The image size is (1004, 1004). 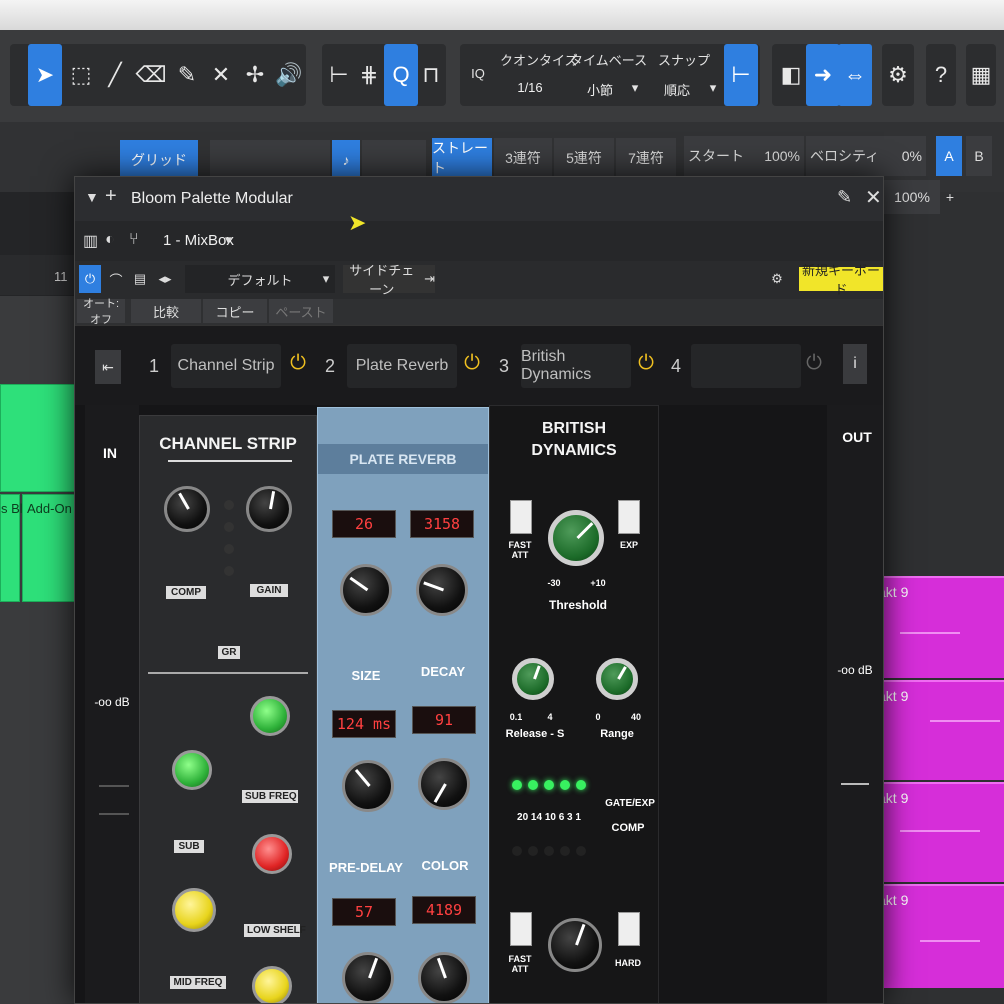 What do you see at coordinates (111, 196) in the screenshot?
I see `plus-icon: +` at bounding box center [111, 196].